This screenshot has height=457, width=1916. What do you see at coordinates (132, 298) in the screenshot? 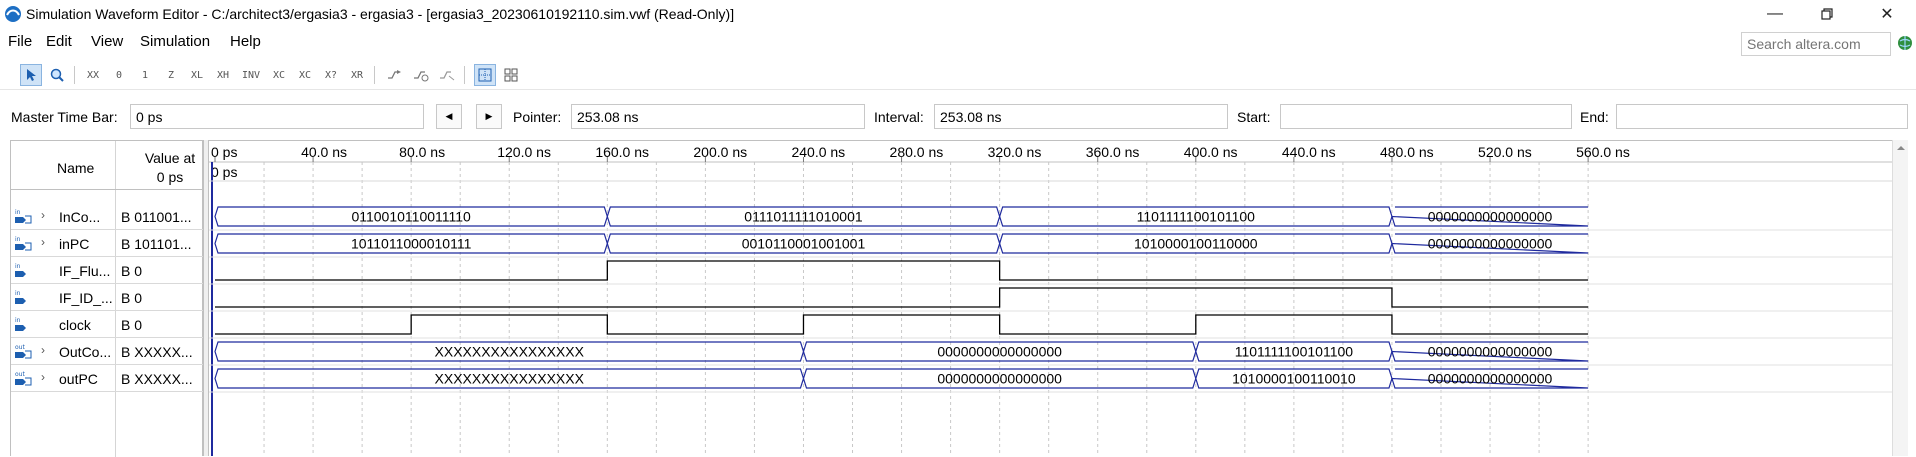
I see `signal-value: B 0` at bounding box center [132, 298].